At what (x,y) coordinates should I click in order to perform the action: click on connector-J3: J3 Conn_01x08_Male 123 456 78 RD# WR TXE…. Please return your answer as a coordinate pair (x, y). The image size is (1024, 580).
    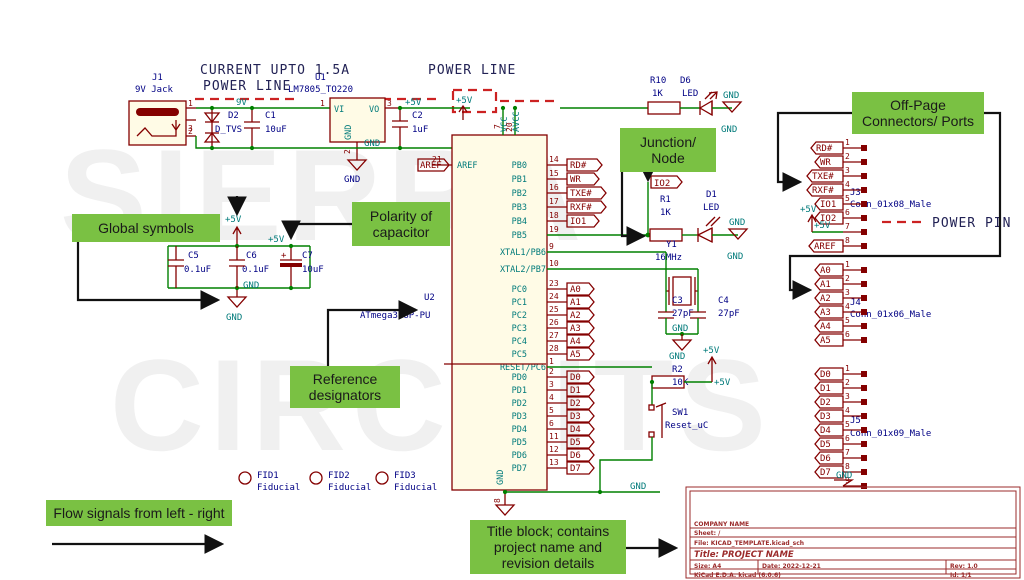
    Looking at the image, I should click on (865, 195).